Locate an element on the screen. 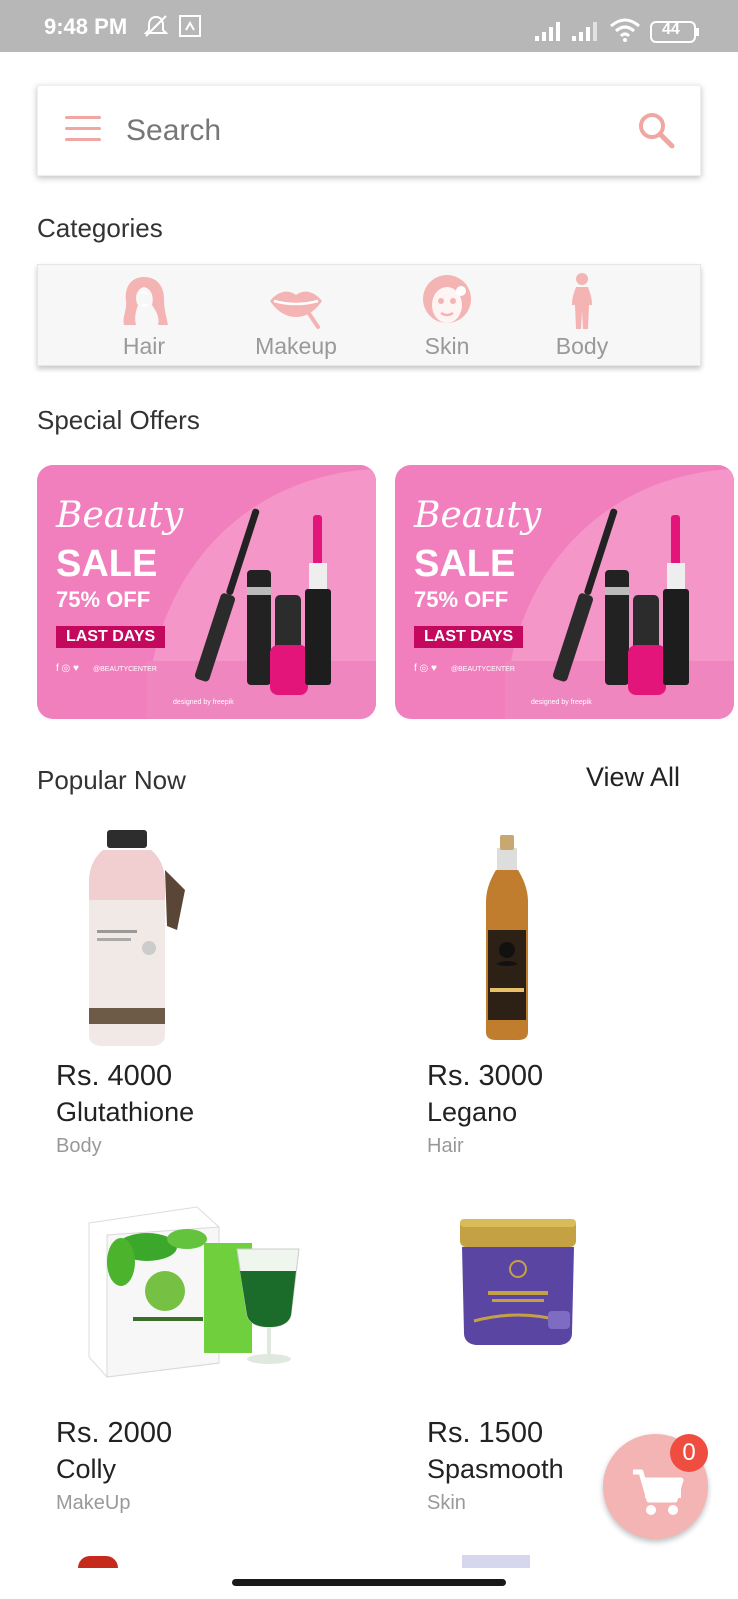 This screenshot has height=1599, width=738. category-label: Makeup is located at coordinates (296, 346).